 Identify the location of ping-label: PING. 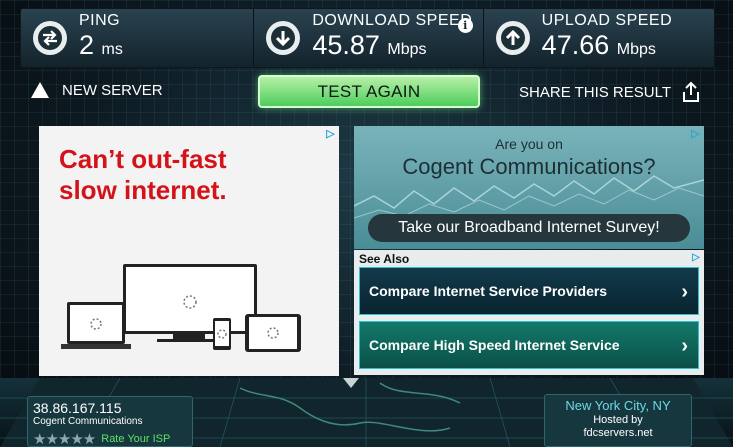
(100, 20).